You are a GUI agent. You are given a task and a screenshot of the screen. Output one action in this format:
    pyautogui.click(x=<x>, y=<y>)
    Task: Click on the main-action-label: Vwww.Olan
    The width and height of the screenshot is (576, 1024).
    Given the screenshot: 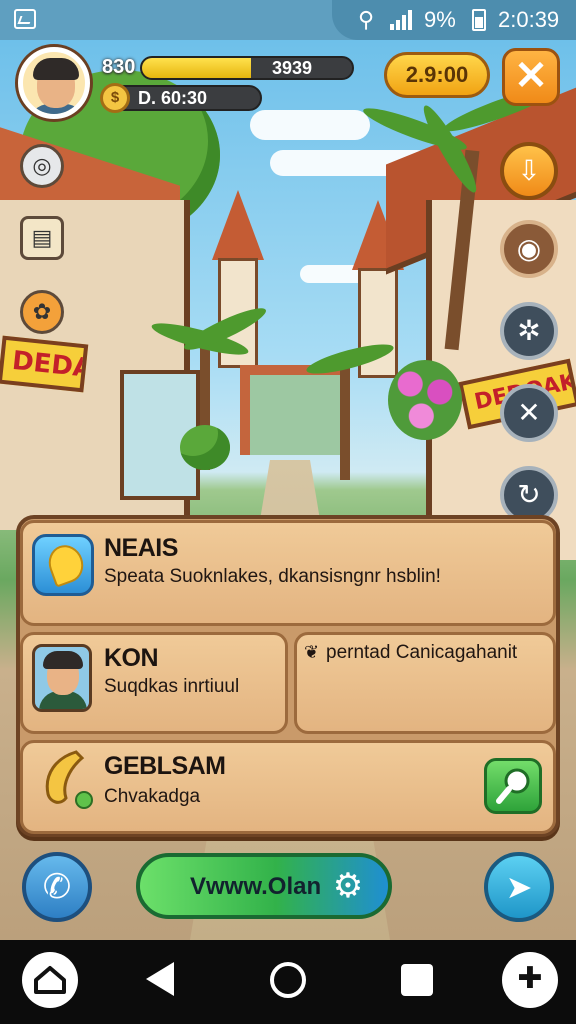 What is the action you would take?
    pyautogui.click(x=256, y=886)
    